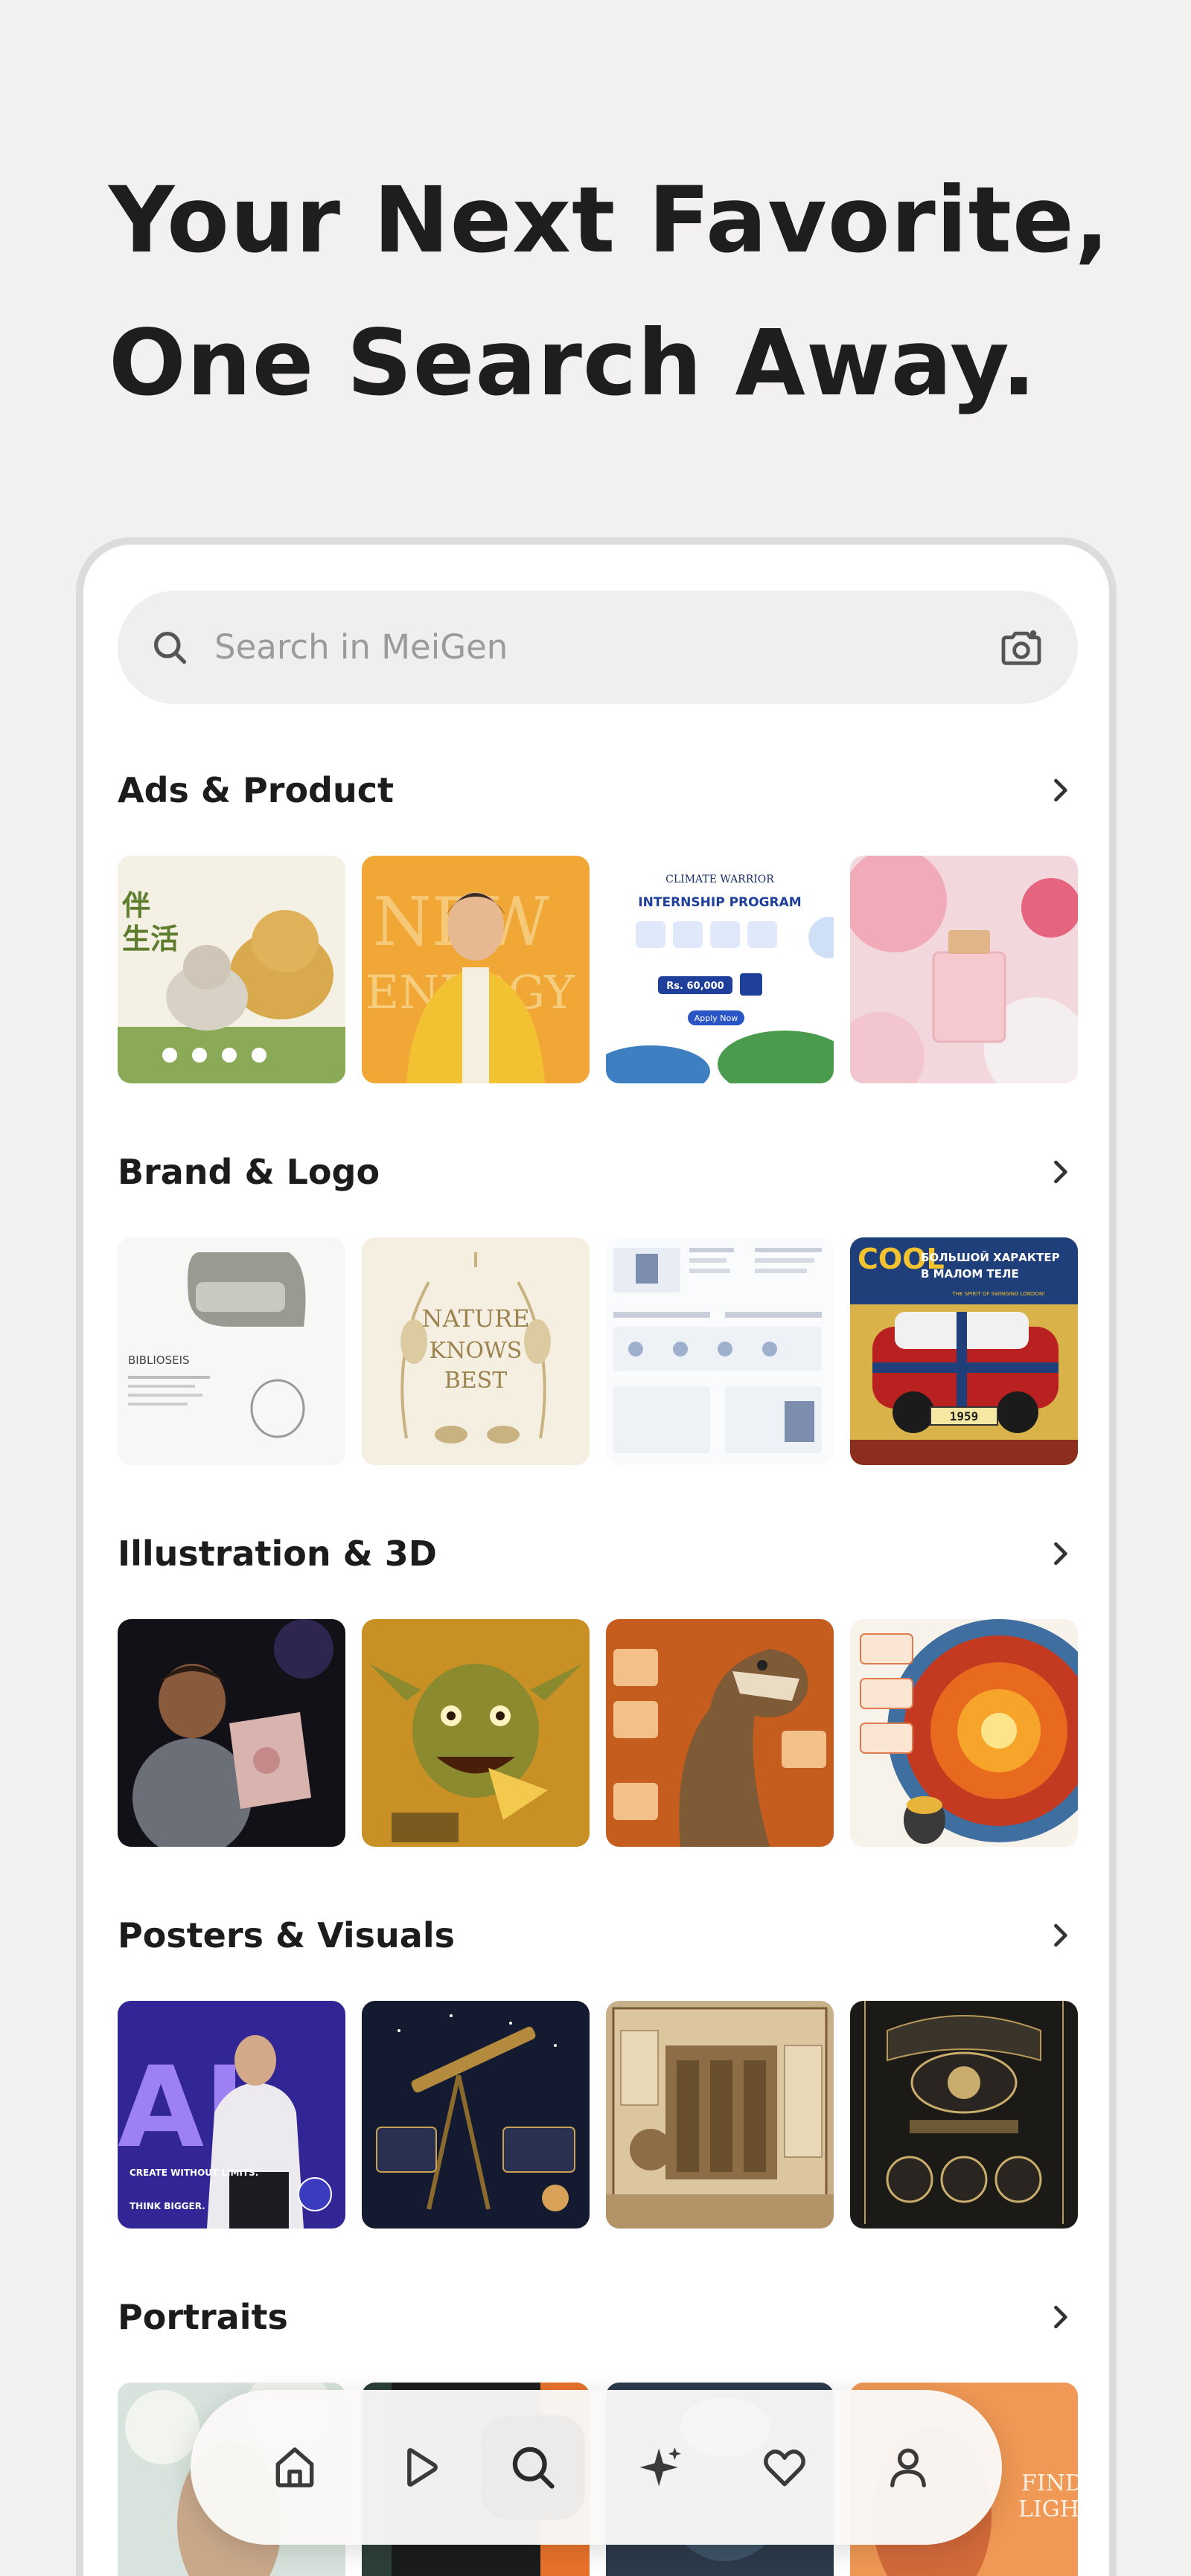 This screenshot has height=2576, width=1191. I want to click on poster-internship-program: INTERNSHIP PROGRAM, so click(719, 903).